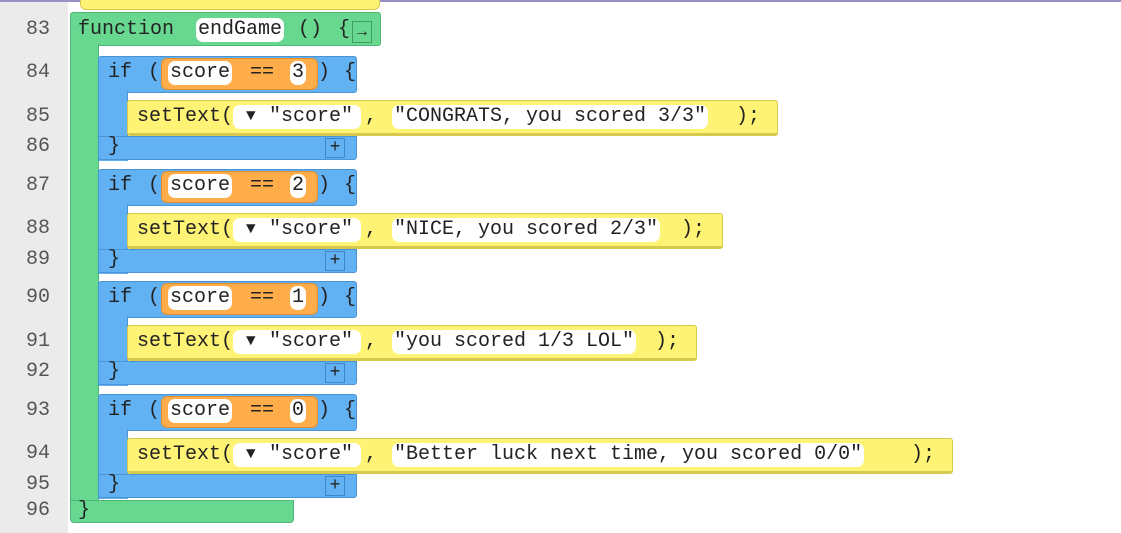  What do you see at coordinates (550, 117) in the screenshot?
I see `text-argument: "CONGRATS, you scored 3/3"` at bounding box center [550, 117].